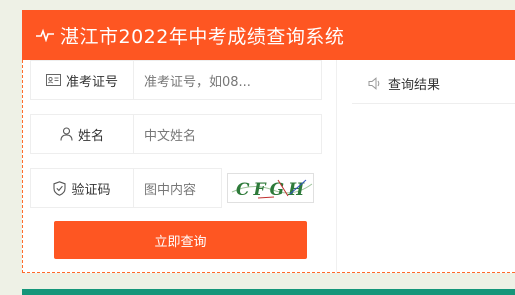 The height and width of the screenshot is (295, 515). I want to click on name-row: 姓名 中文姓名, so click(176, 134).